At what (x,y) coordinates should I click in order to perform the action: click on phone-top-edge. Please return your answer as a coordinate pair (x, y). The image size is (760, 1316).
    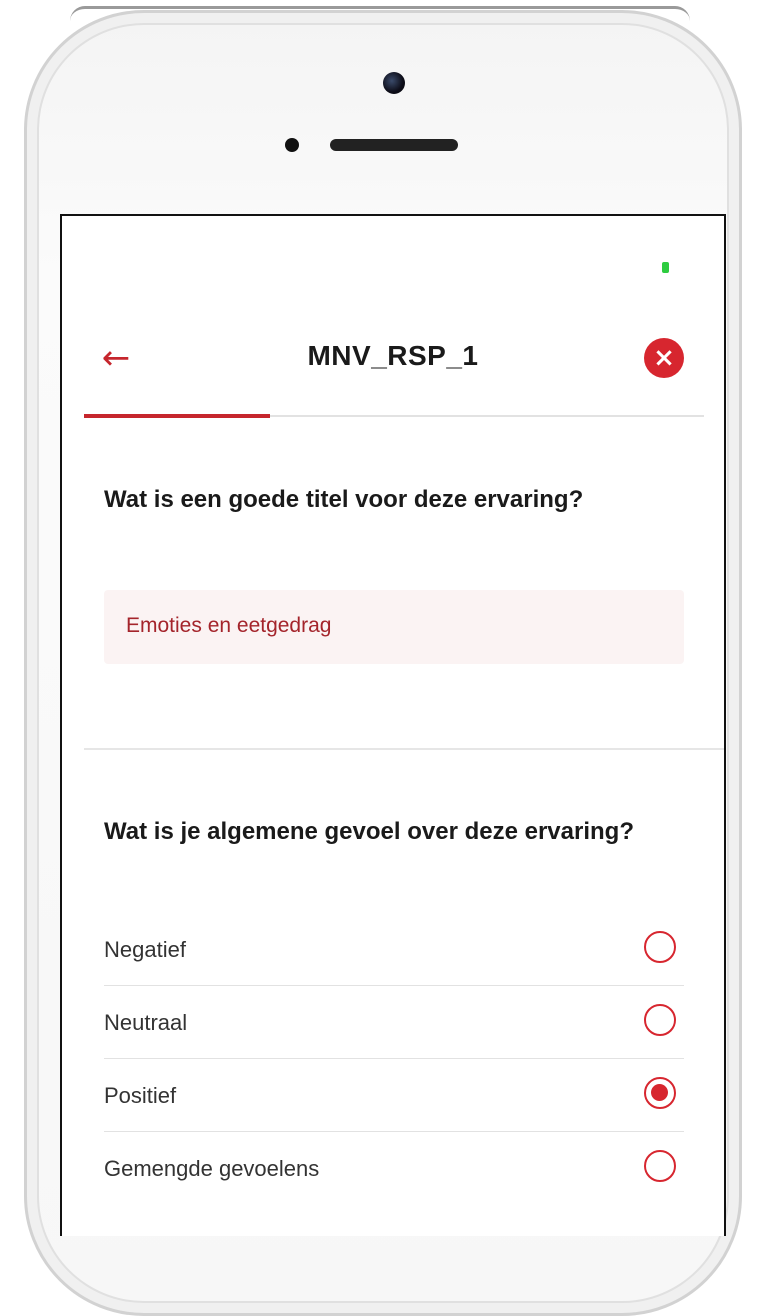
    Looking at the image, I should click on (380, 13).